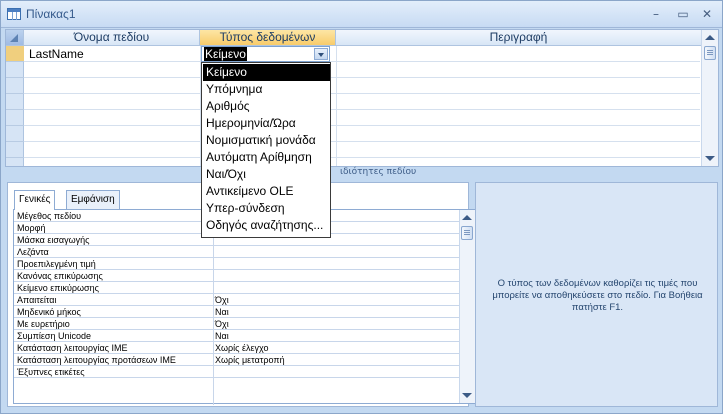  What do you see at coordinates (236, 276) in the screenshot?
I see `property-row: Κανόνας επικύρωσης` at bounding box center [236, 276].